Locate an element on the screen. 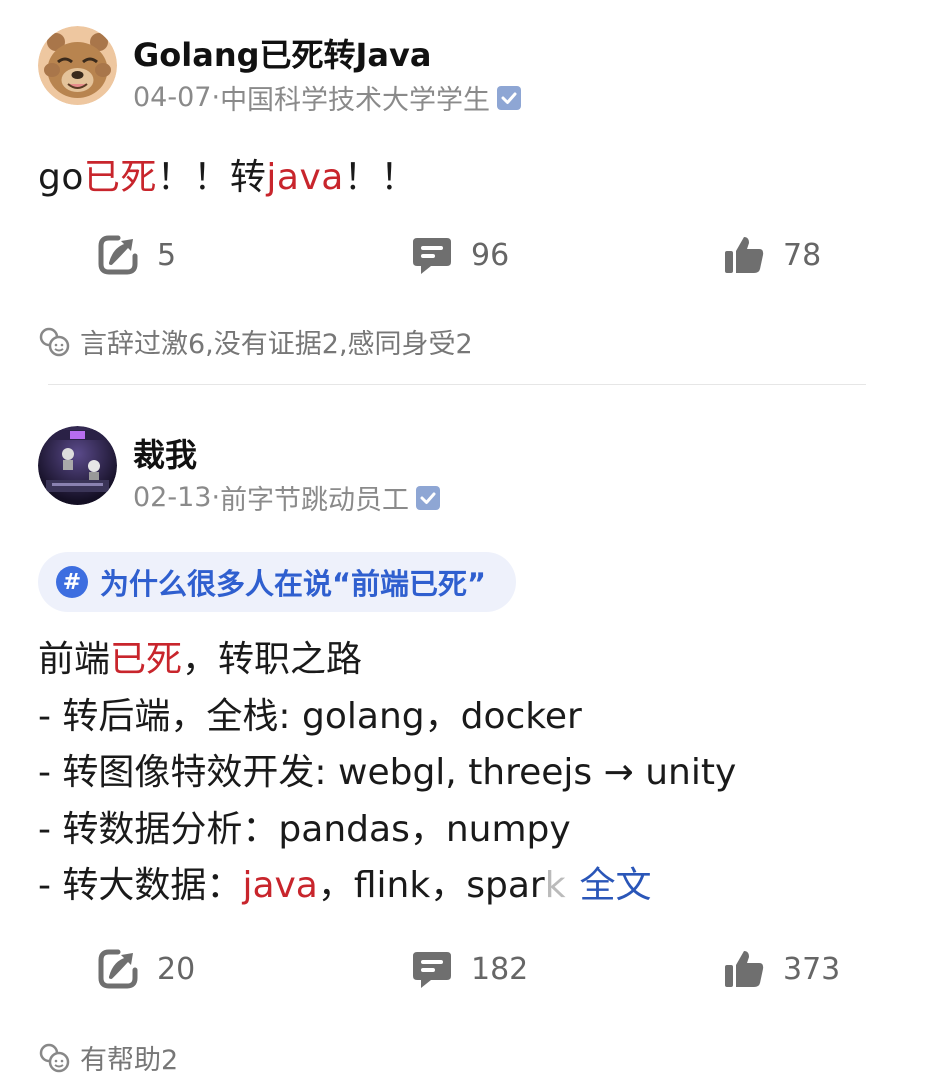  bear-avatar-icon is located at coordinates (77, 65).